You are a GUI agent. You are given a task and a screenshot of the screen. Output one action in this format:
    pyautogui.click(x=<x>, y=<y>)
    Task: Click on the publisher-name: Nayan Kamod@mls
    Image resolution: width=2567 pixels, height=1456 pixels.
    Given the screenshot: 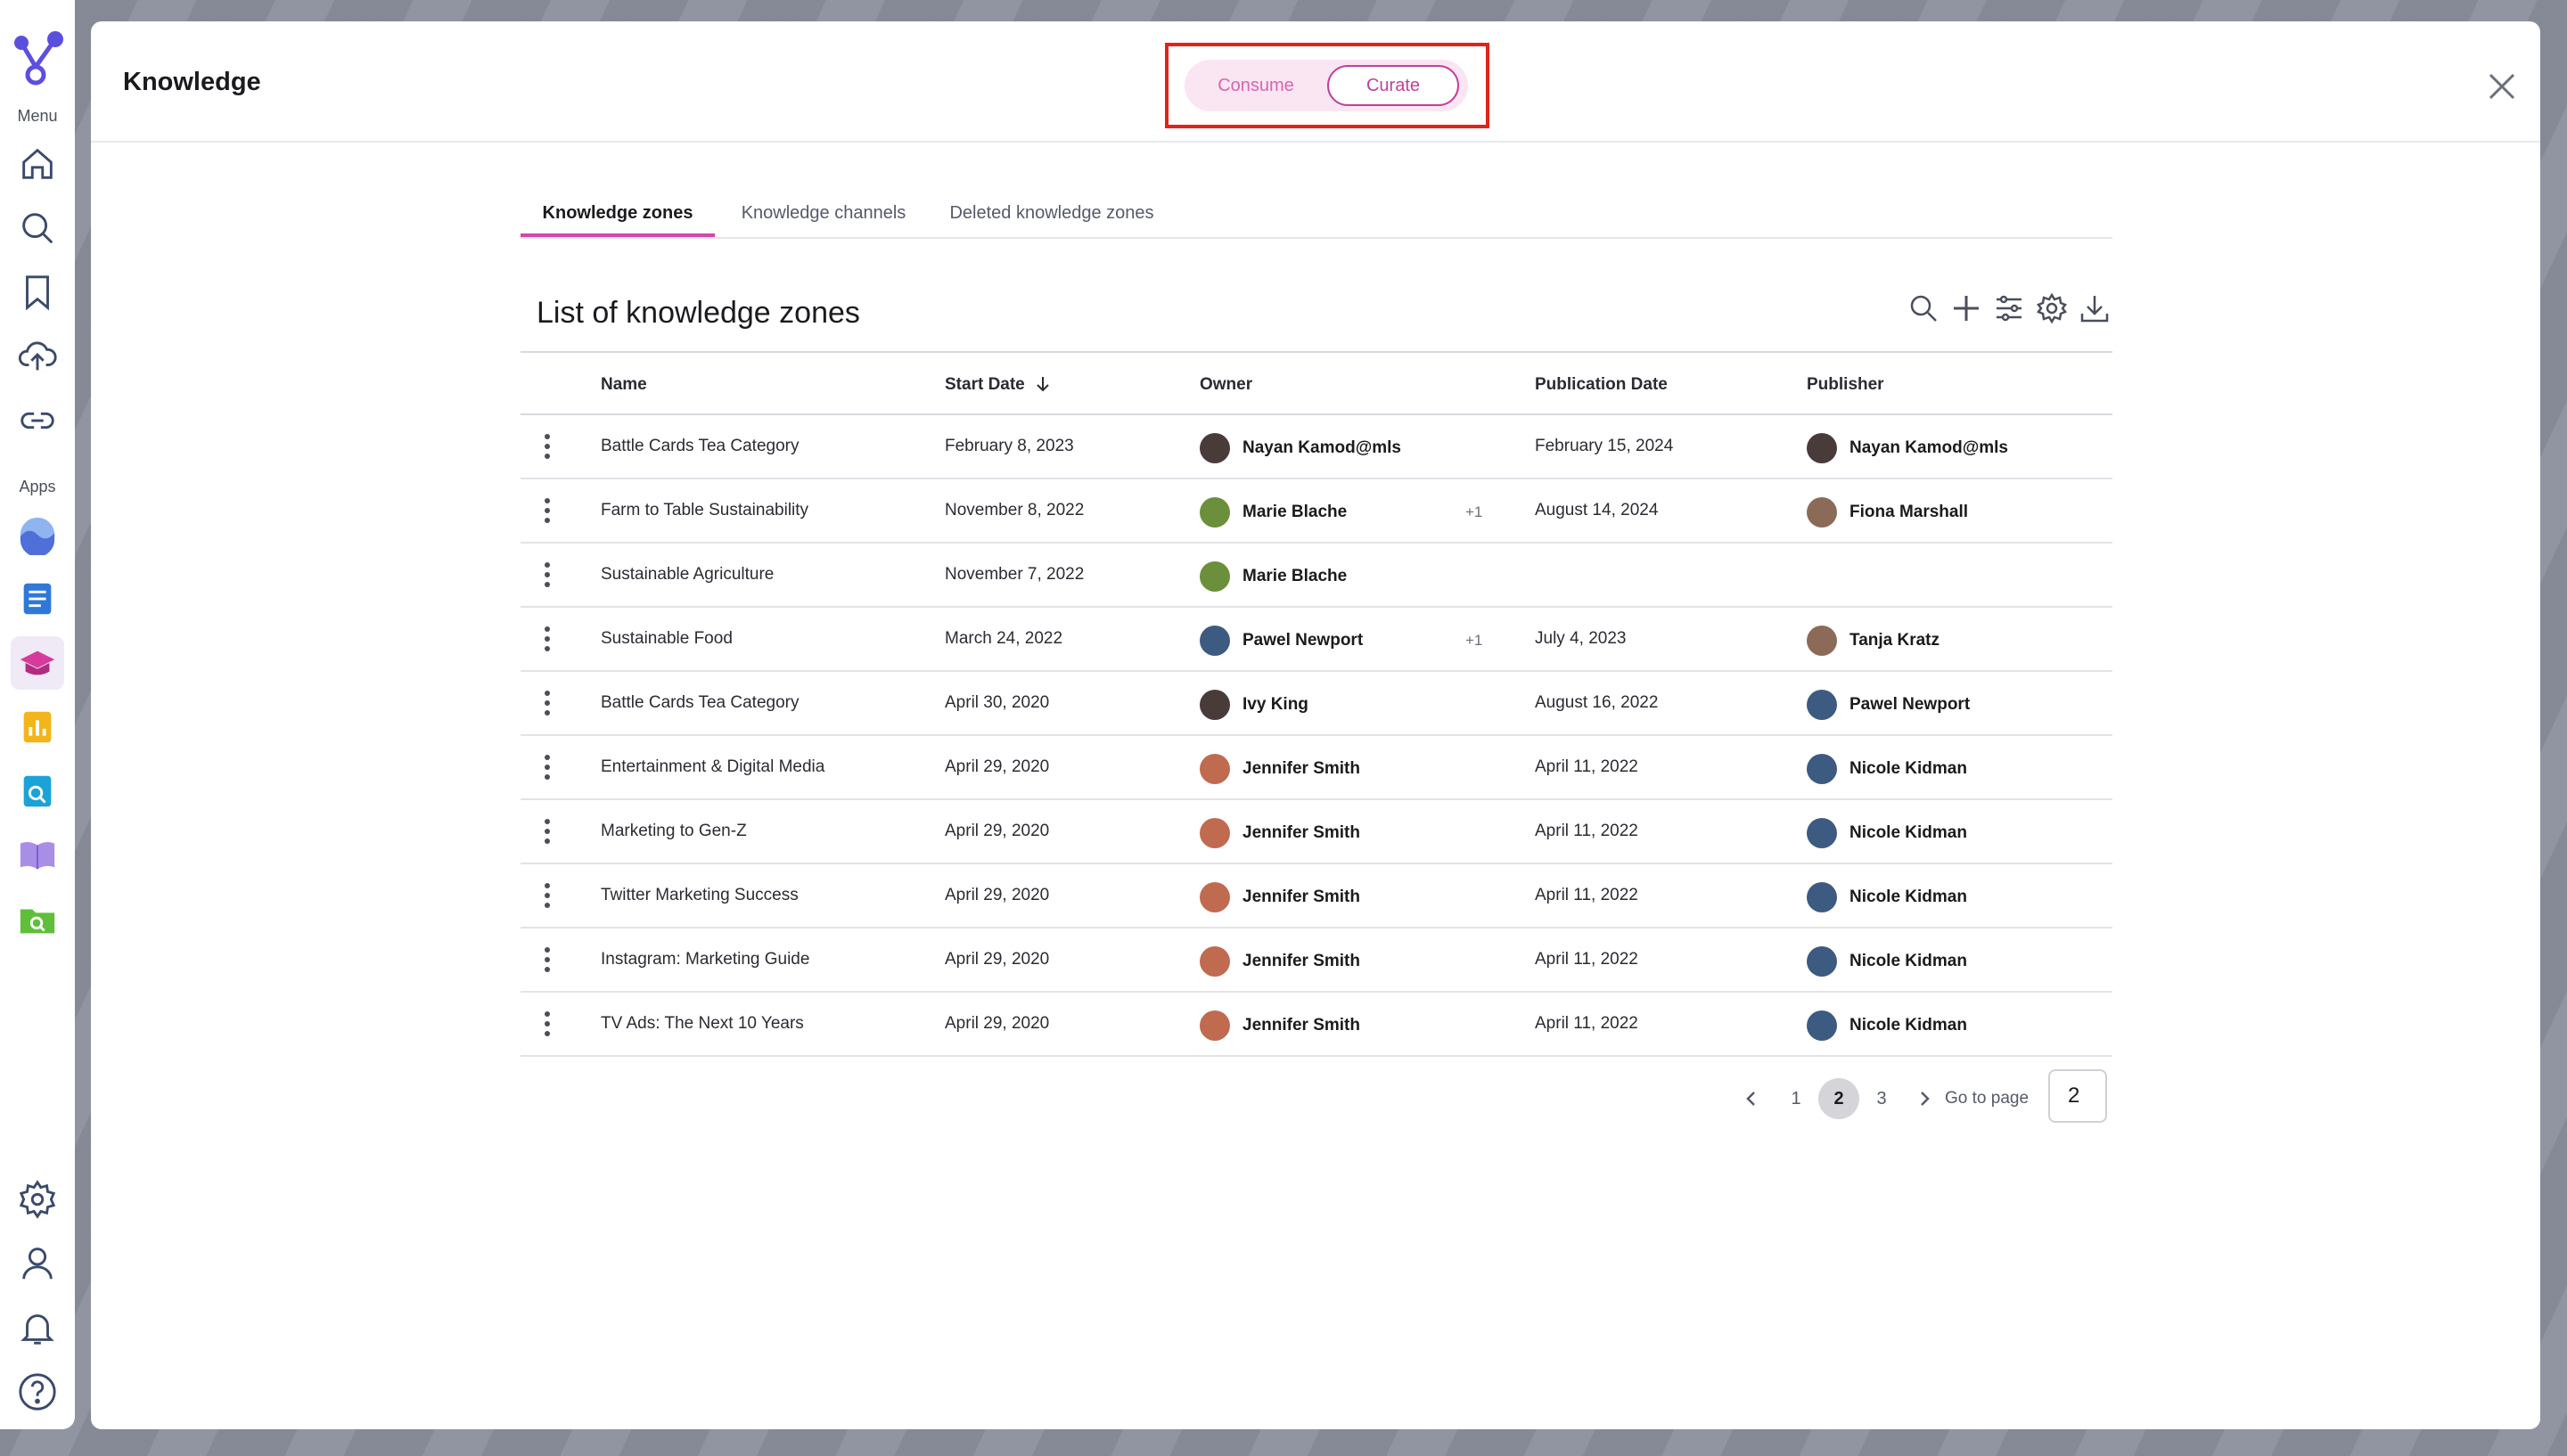 What is the action you would take?
    pyautogui.click(x=1929, y=447)
    